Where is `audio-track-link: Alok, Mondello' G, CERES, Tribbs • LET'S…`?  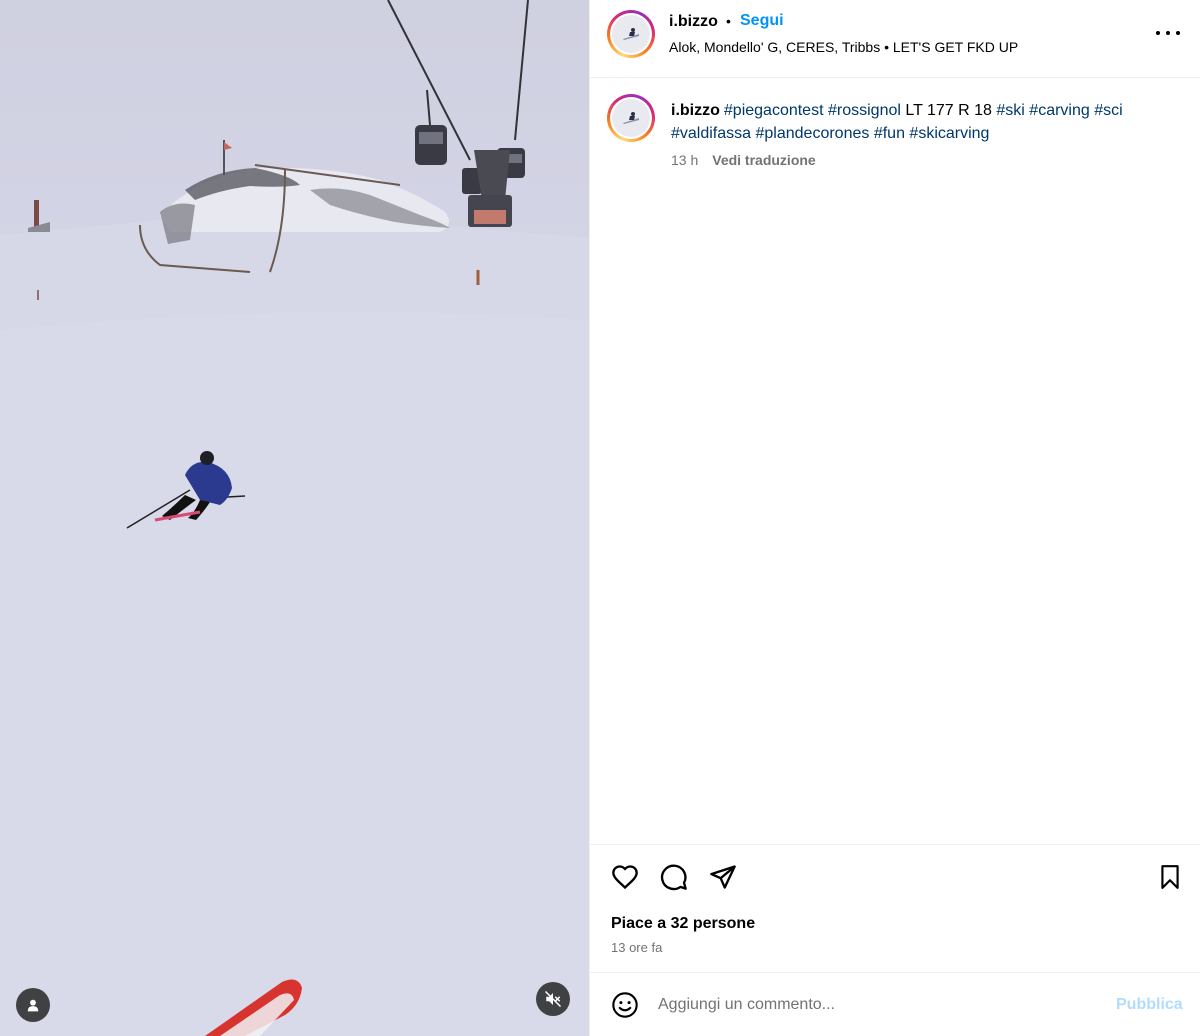 audio-track-link: Alok, Mondello' G, CERES, Tribbs • LET'S… is located at coordinates (843, 47).